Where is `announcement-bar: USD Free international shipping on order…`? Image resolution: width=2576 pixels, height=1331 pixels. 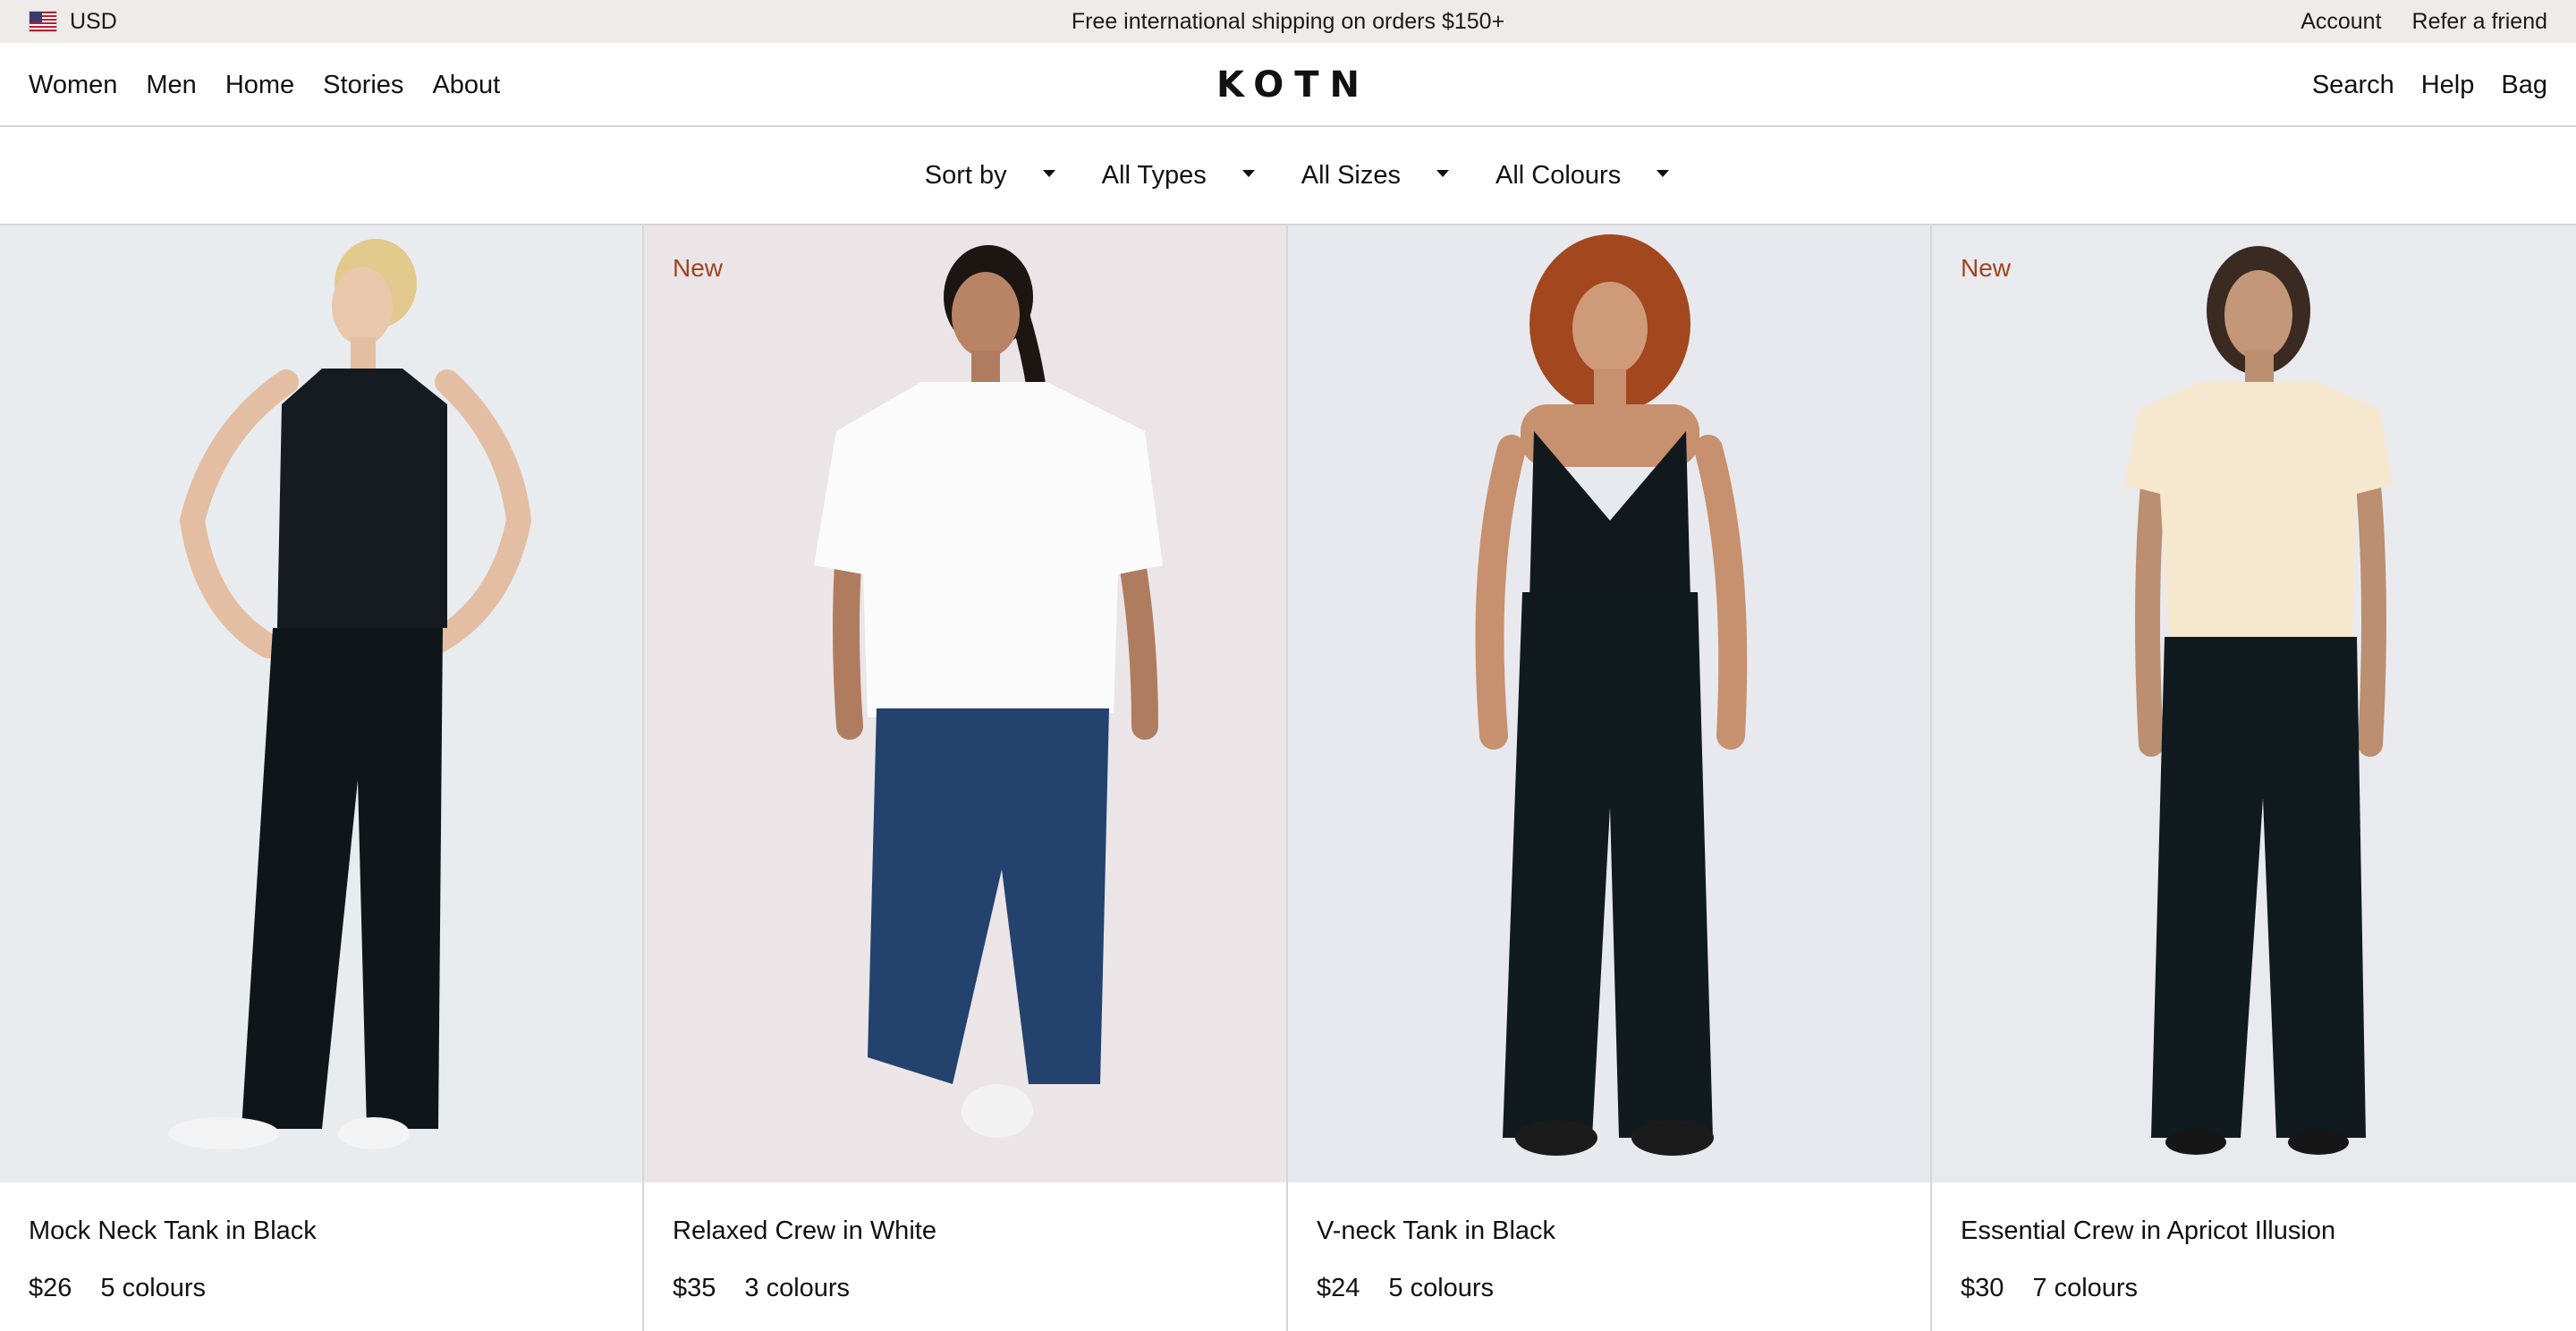 announcement-bar: USD Free international shipping on order… is located at coordinates (1288, 21).